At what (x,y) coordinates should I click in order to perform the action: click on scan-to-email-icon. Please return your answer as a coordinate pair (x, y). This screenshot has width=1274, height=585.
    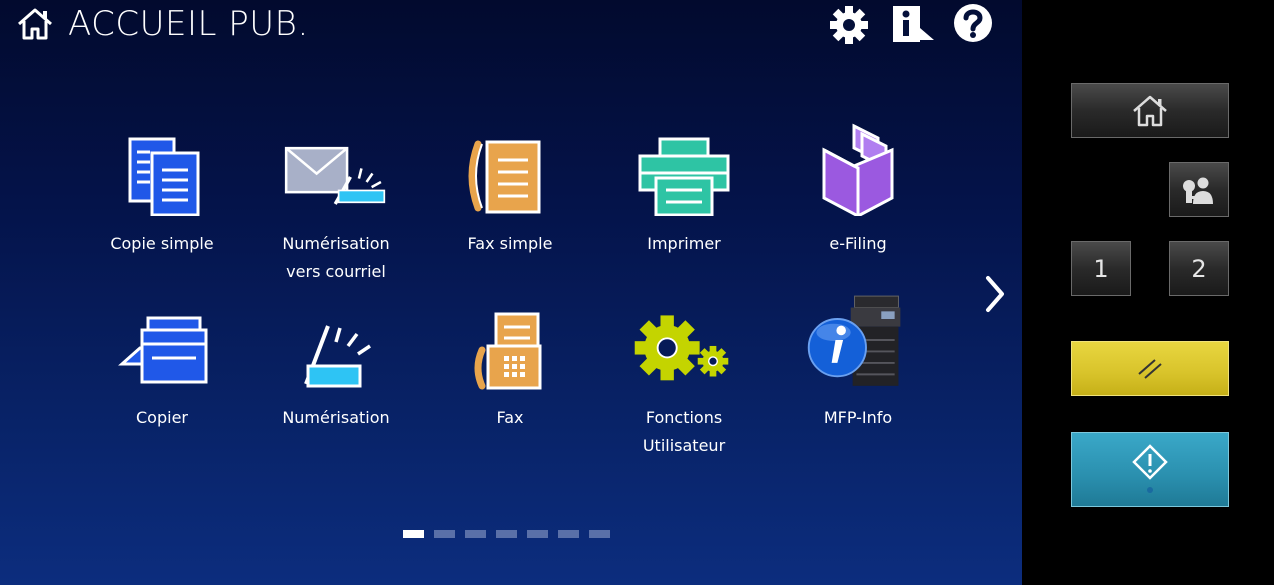
    Looking at the image, I should click on (335, 171).